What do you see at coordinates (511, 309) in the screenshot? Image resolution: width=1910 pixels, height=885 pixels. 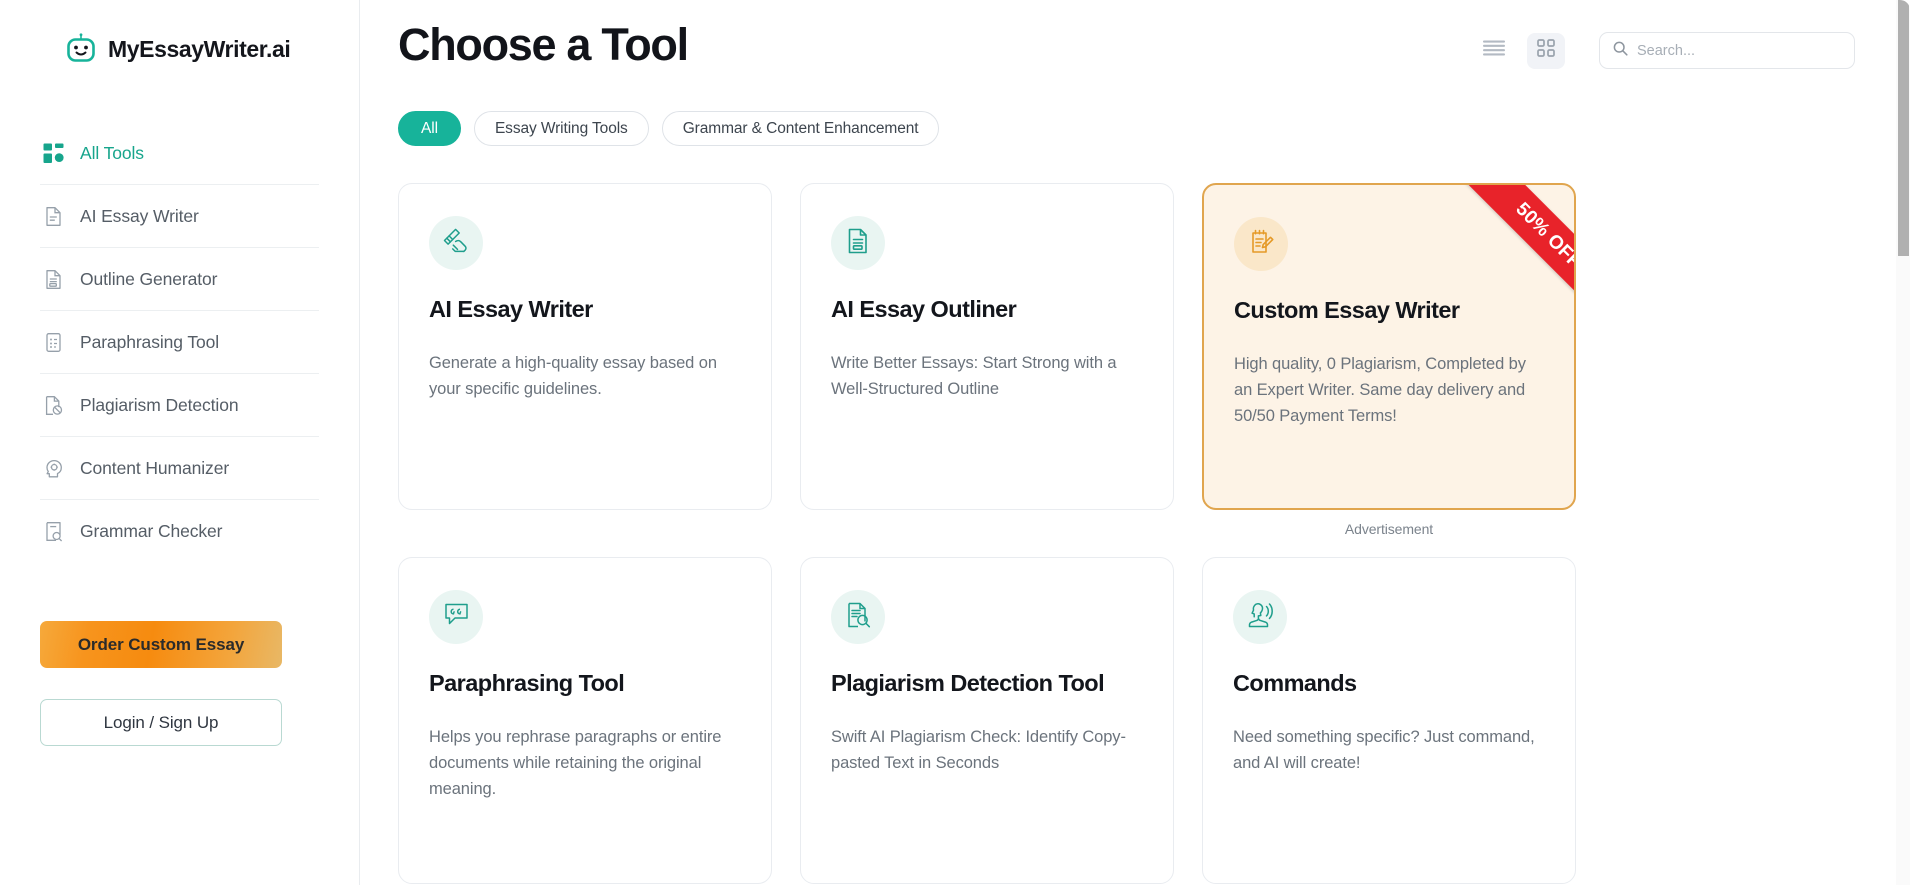 I see `card-title: AI Essay Writer` at bounding box center [511, 309].